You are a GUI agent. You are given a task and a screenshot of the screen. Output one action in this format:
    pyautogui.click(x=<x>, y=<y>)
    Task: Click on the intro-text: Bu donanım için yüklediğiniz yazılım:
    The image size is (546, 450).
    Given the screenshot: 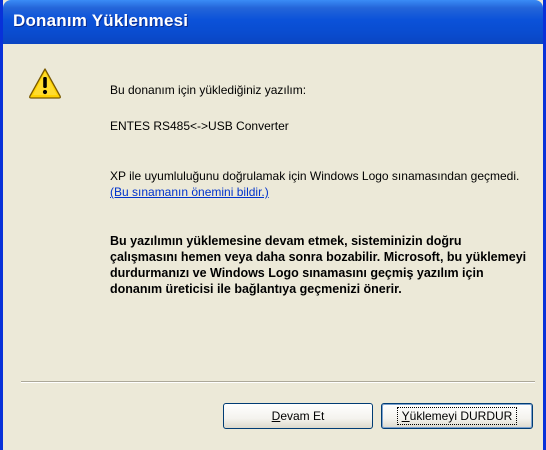 What is the action you would take?
    pyautogui.click(x=208, y=90)
    